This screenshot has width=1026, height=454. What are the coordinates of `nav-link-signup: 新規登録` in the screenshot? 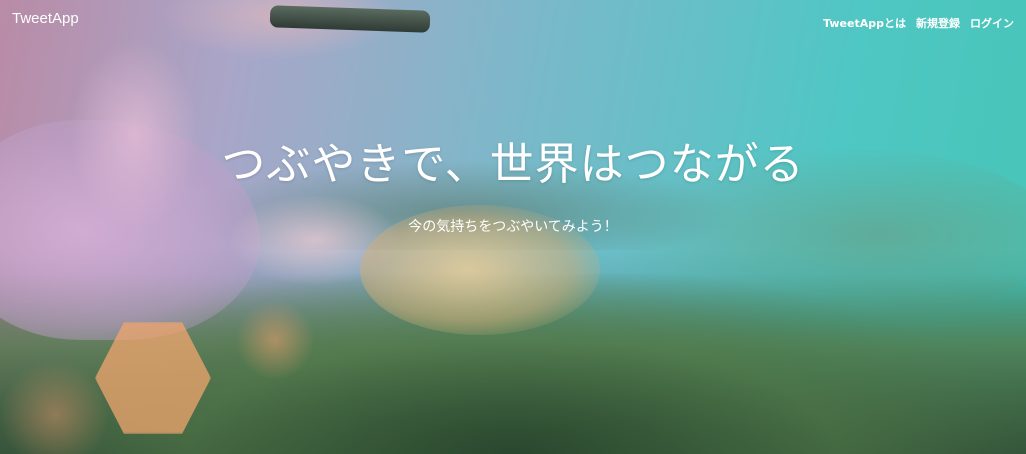 It's located at (938, 23).